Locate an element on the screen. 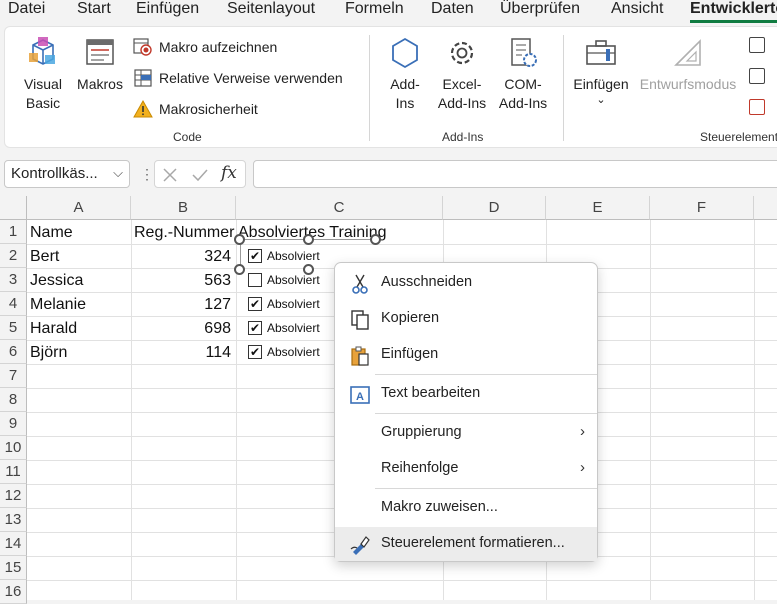 The height and width of the screenshot is (604, 777). column-header-f: F is located at coordinates (702, 208).